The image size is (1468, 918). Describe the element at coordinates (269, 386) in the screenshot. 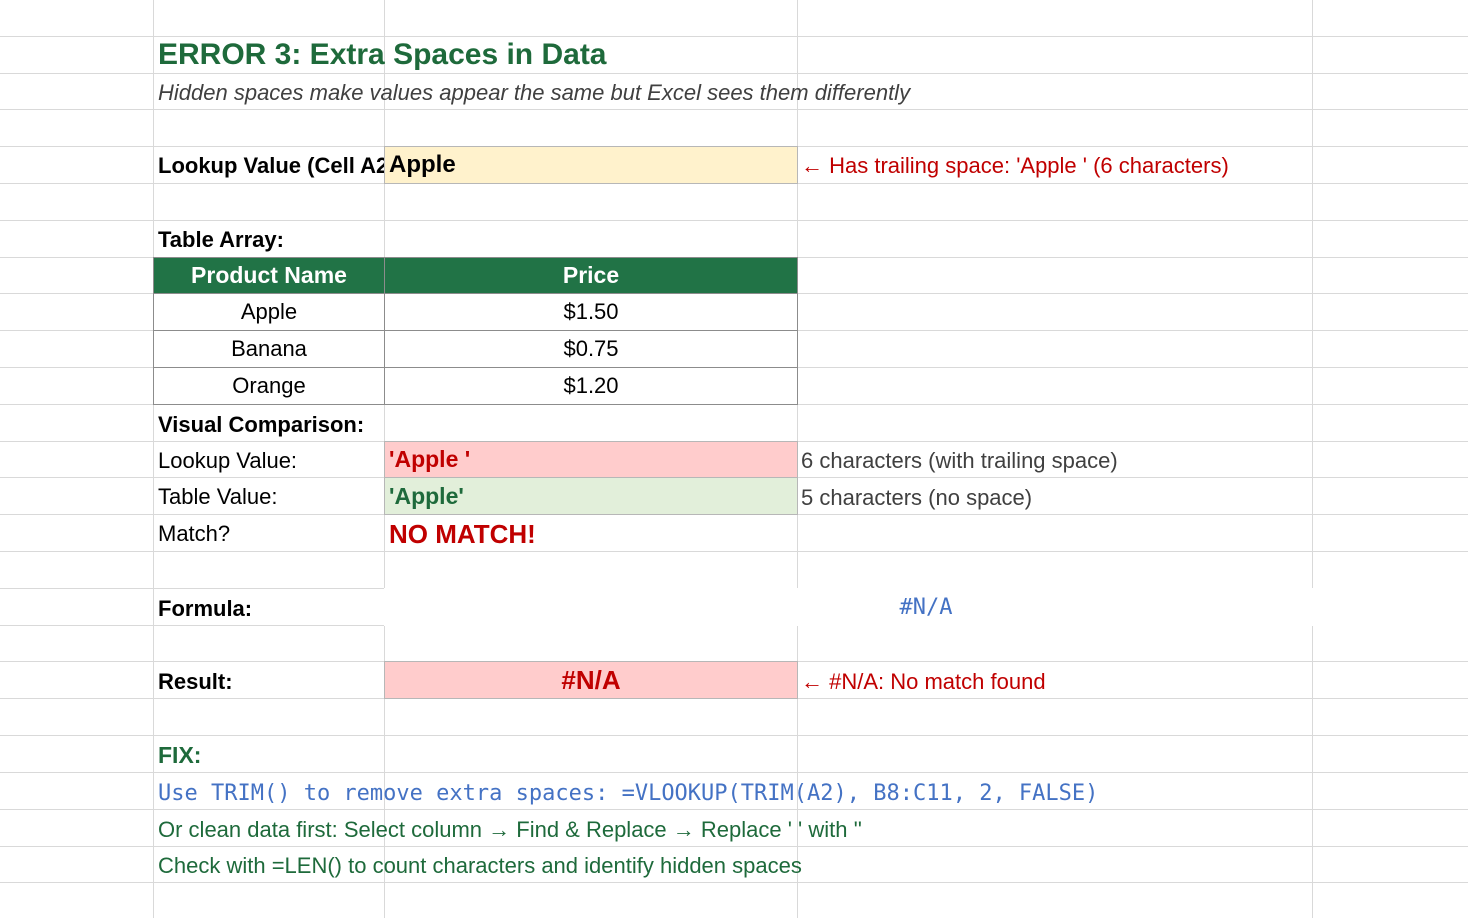

I see `table-cell-product: Orange` at that location.